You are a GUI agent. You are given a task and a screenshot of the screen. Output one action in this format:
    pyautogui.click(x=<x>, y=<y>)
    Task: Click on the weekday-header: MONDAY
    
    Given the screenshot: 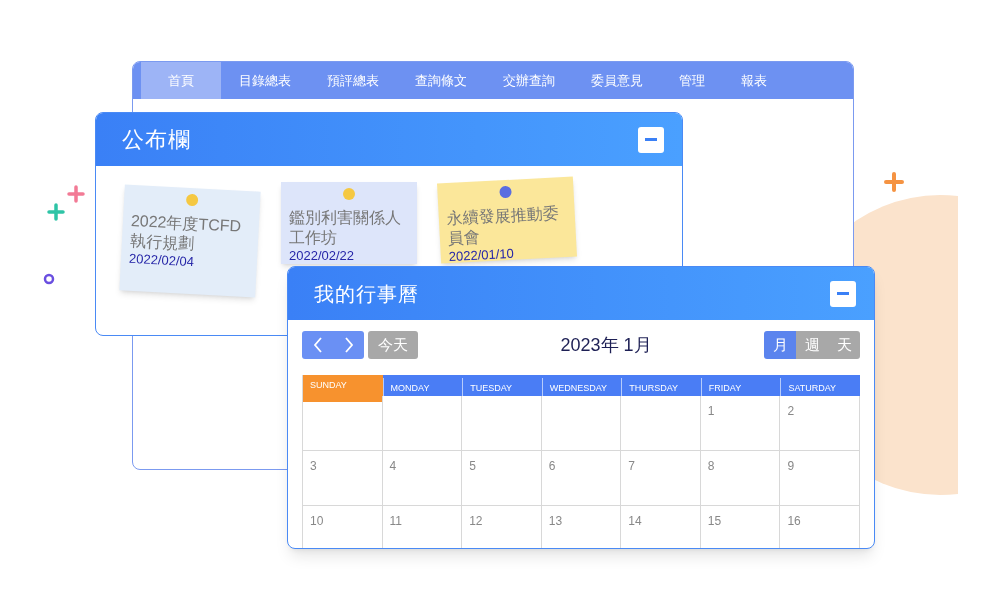 What is the action you would take?
    pyautogui.click(x=422, y=388)
    